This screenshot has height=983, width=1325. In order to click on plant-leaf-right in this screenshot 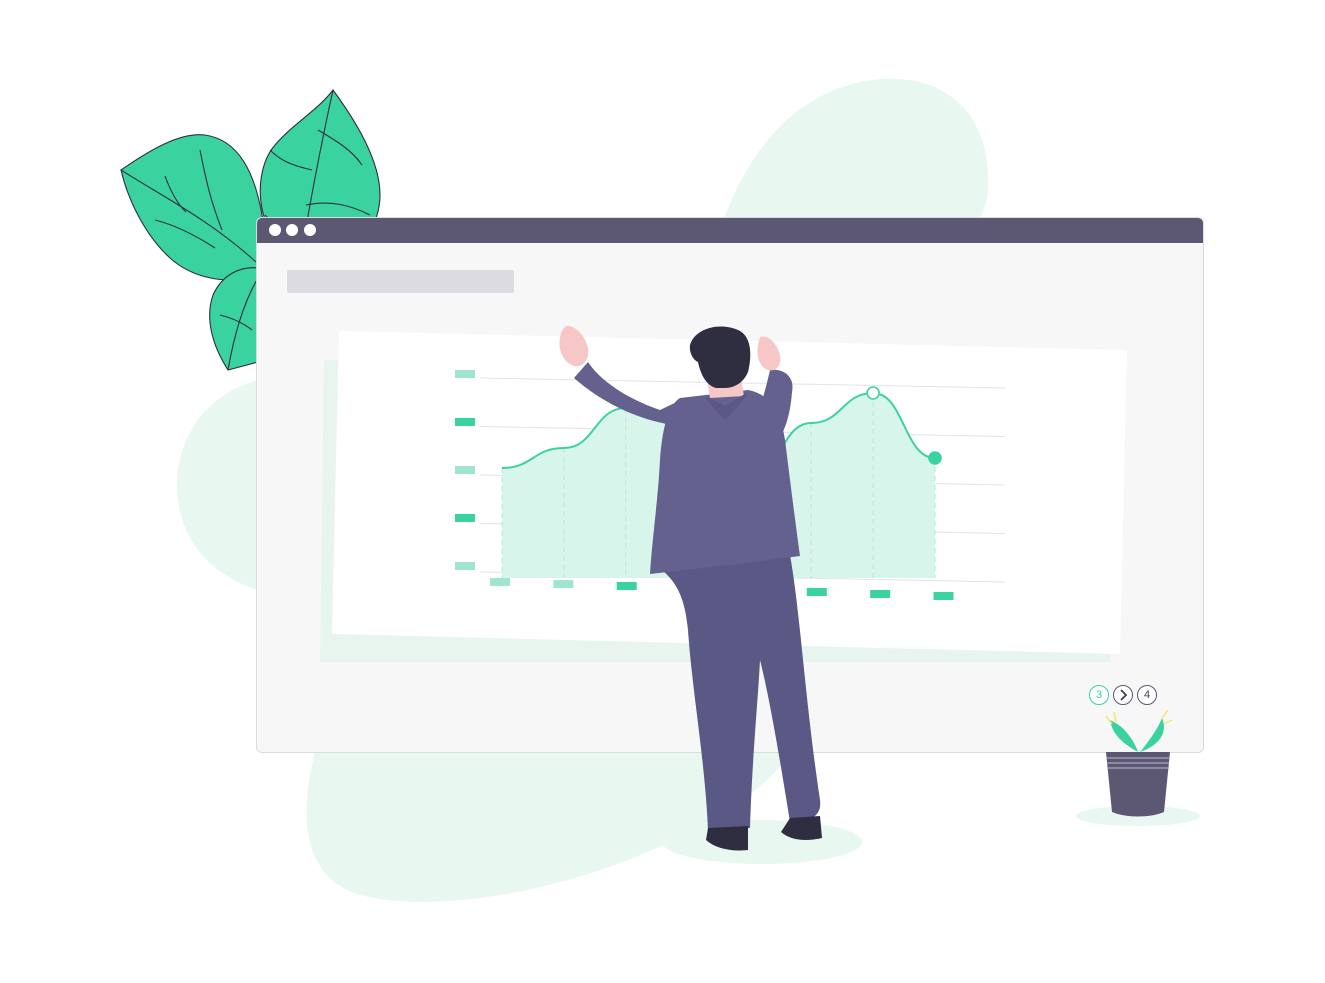, I will do `click(1152, 735)`.